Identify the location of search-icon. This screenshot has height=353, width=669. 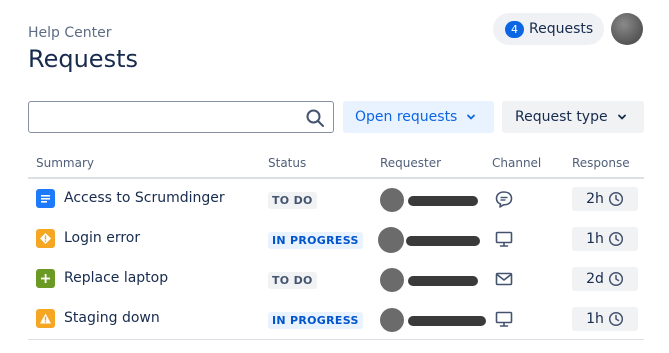
(315, 118).